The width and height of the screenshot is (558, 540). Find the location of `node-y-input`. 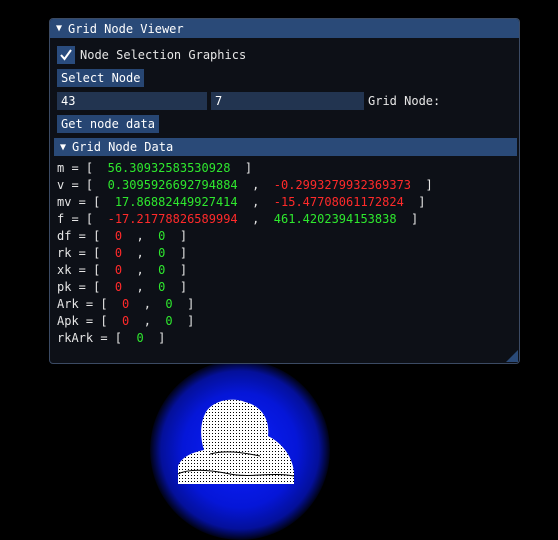

node-y-input is located at coordinates (287, 101).